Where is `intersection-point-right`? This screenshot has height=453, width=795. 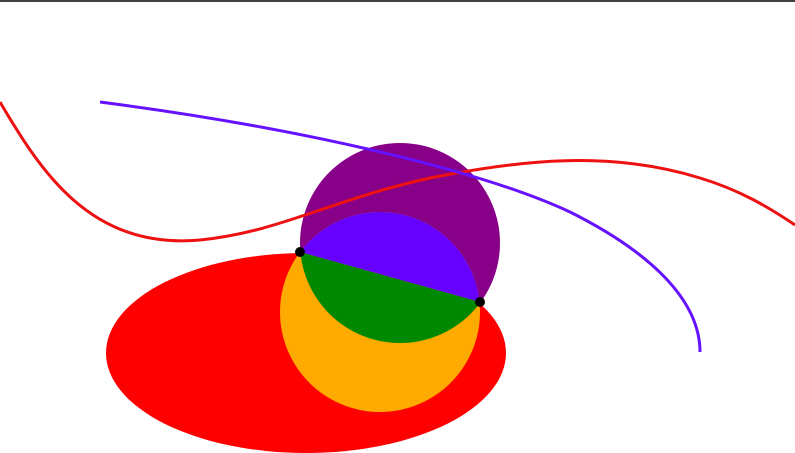
intersection-point-right is located at coordinates (480, 302).